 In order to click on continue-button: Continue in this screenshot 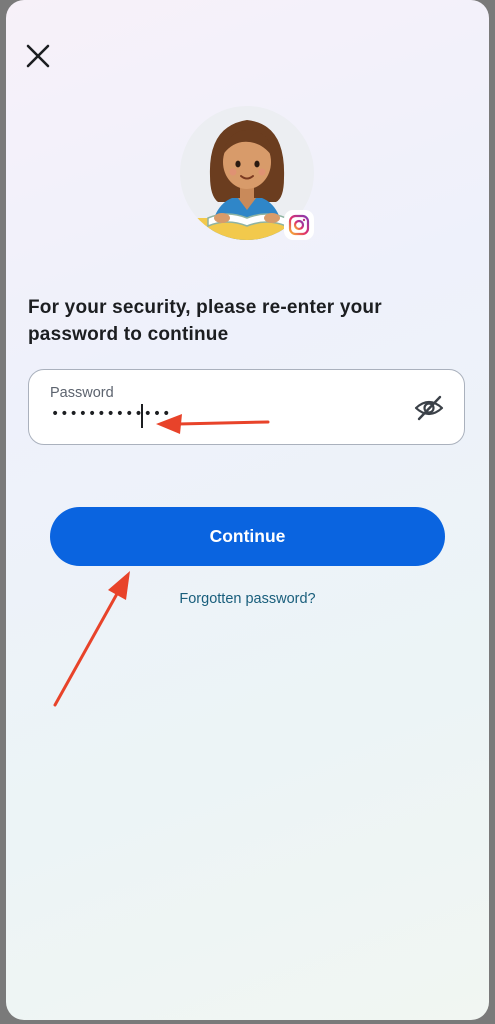, I will do `click(247, 536)`.